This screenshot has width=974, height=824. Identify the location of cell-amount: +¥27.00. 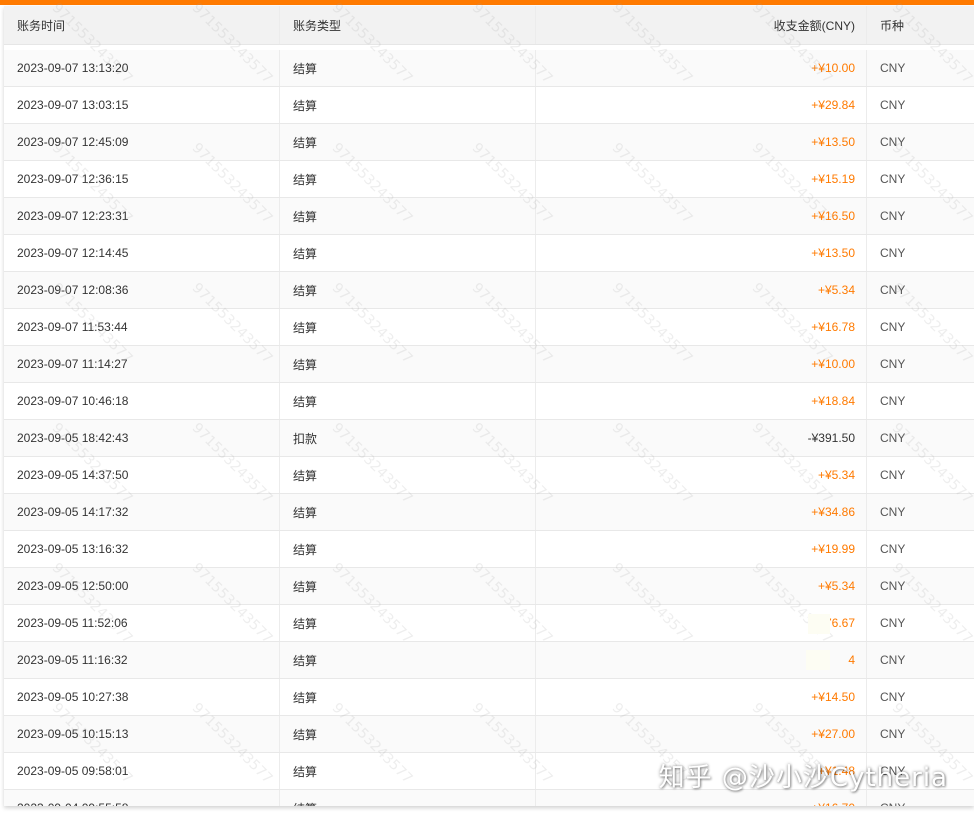
(701, 734).